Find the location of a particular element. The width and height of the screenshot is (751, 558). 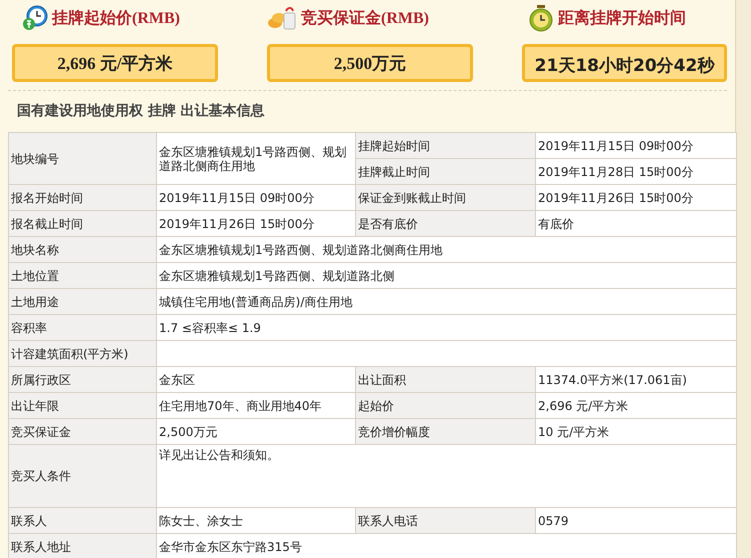

field-label: 地块编号 is located at coordinates (35, 159).